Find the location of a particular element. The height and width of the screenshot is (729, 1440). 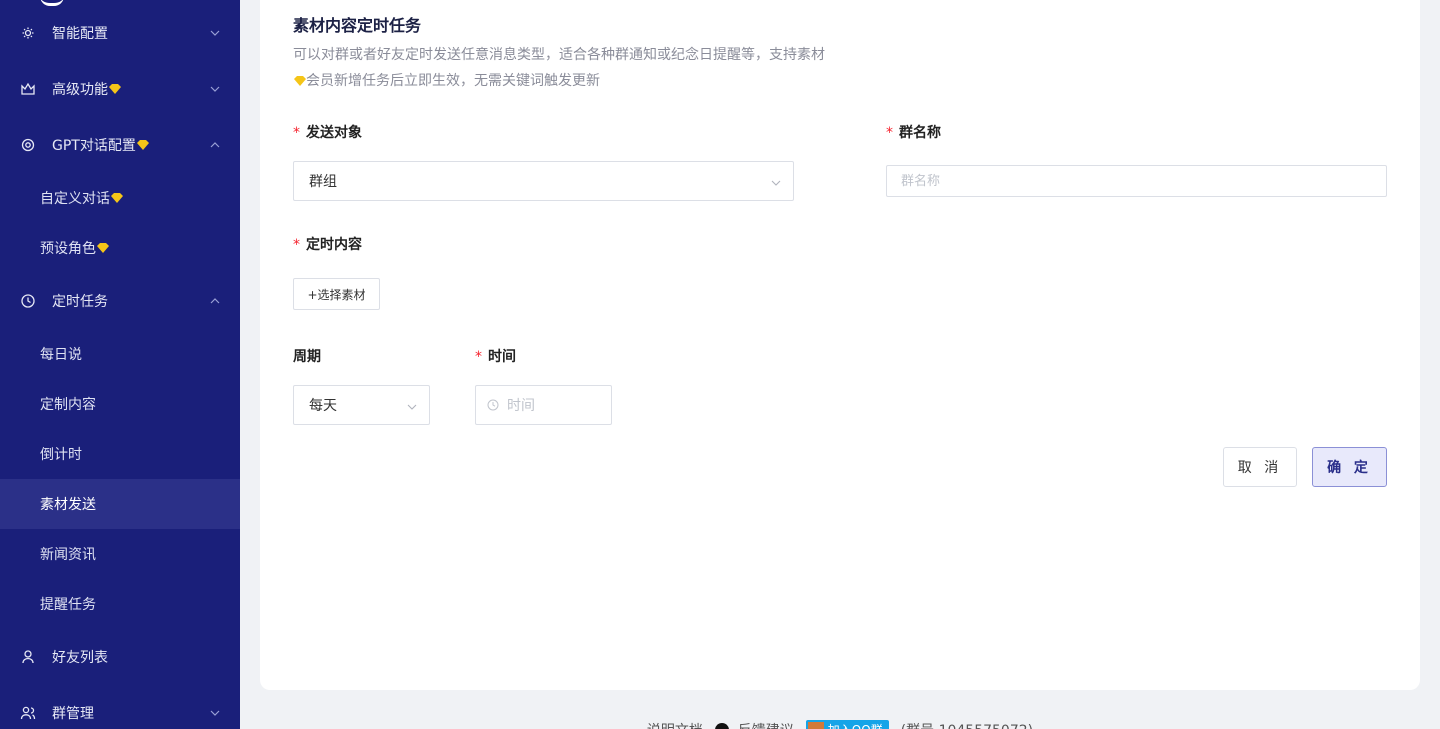

sidebar-item-group-manage: 群管理 is located at coordinates (120, 708).